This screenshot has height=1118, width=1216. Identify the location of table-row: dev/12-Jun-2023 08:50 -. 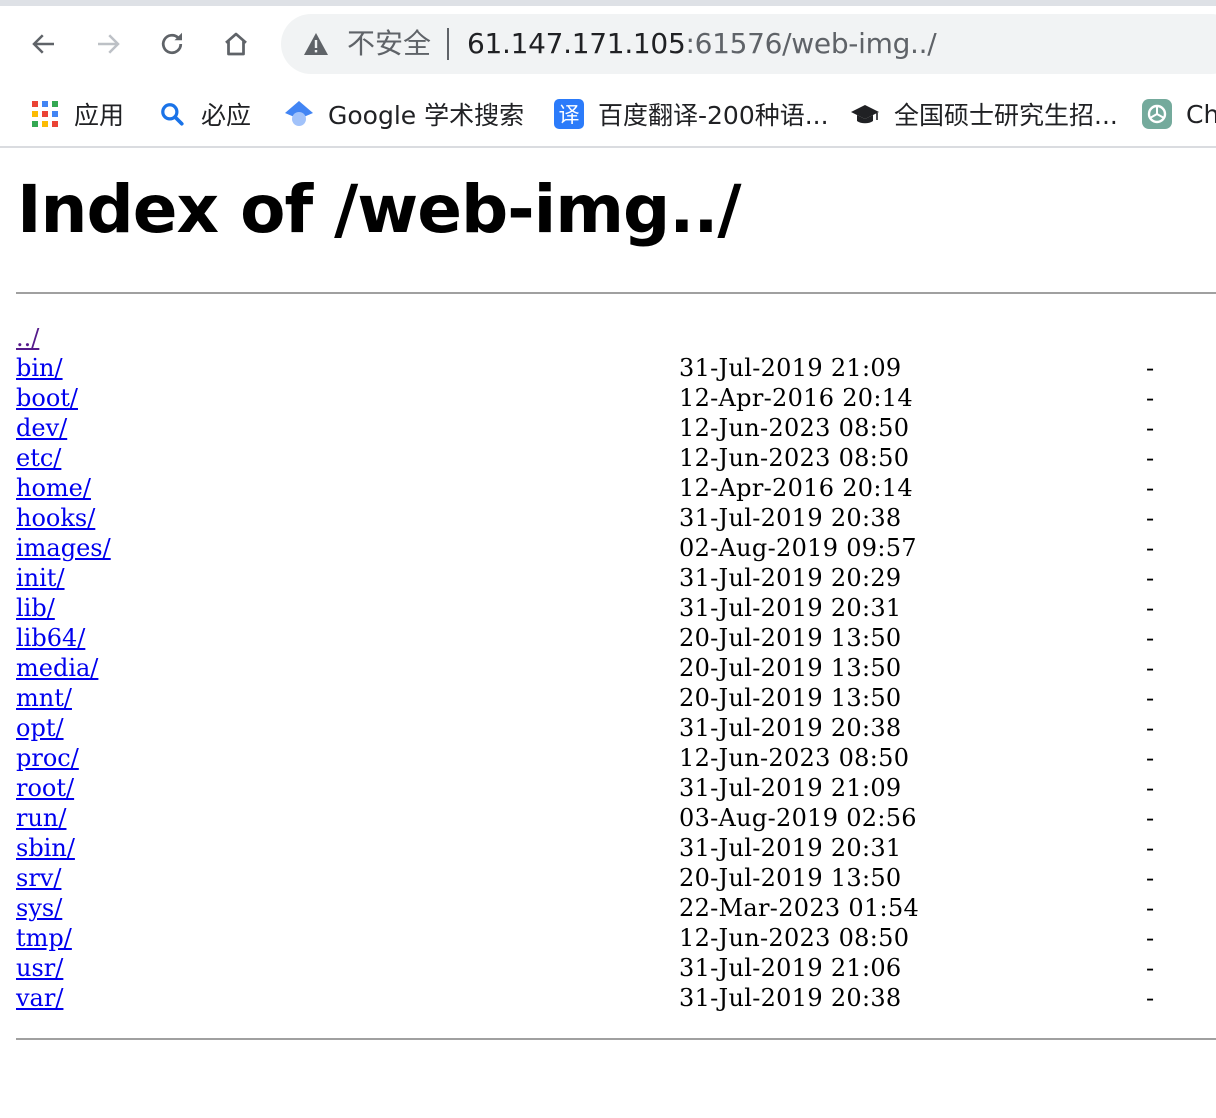
(616, 428).